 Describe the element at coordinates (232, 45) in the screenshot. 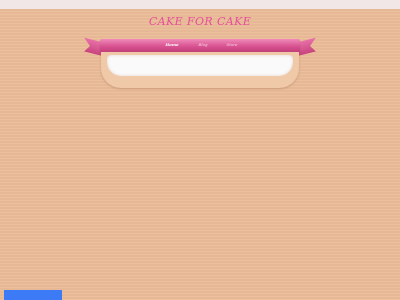

I see `nav-item-store: Store` at that location.